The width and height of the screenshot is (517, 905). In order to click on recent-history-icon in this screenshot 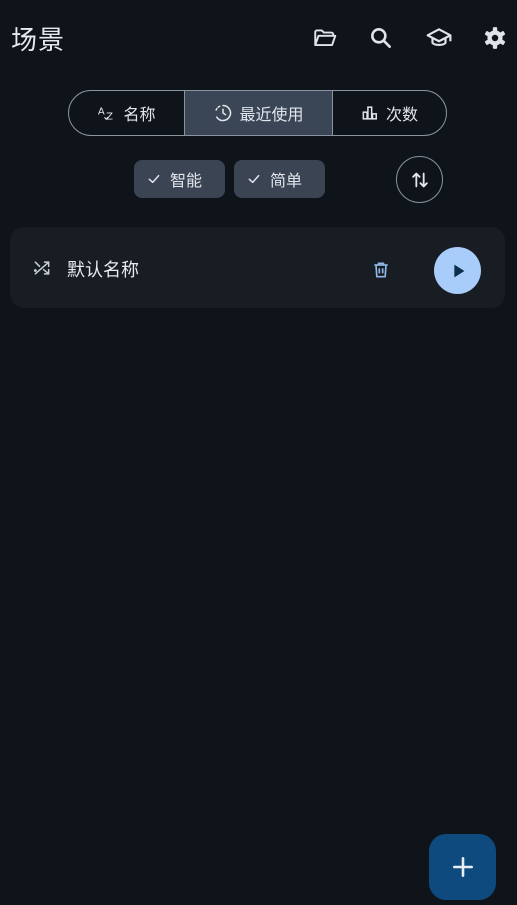, I will do `click(223, 113)`.